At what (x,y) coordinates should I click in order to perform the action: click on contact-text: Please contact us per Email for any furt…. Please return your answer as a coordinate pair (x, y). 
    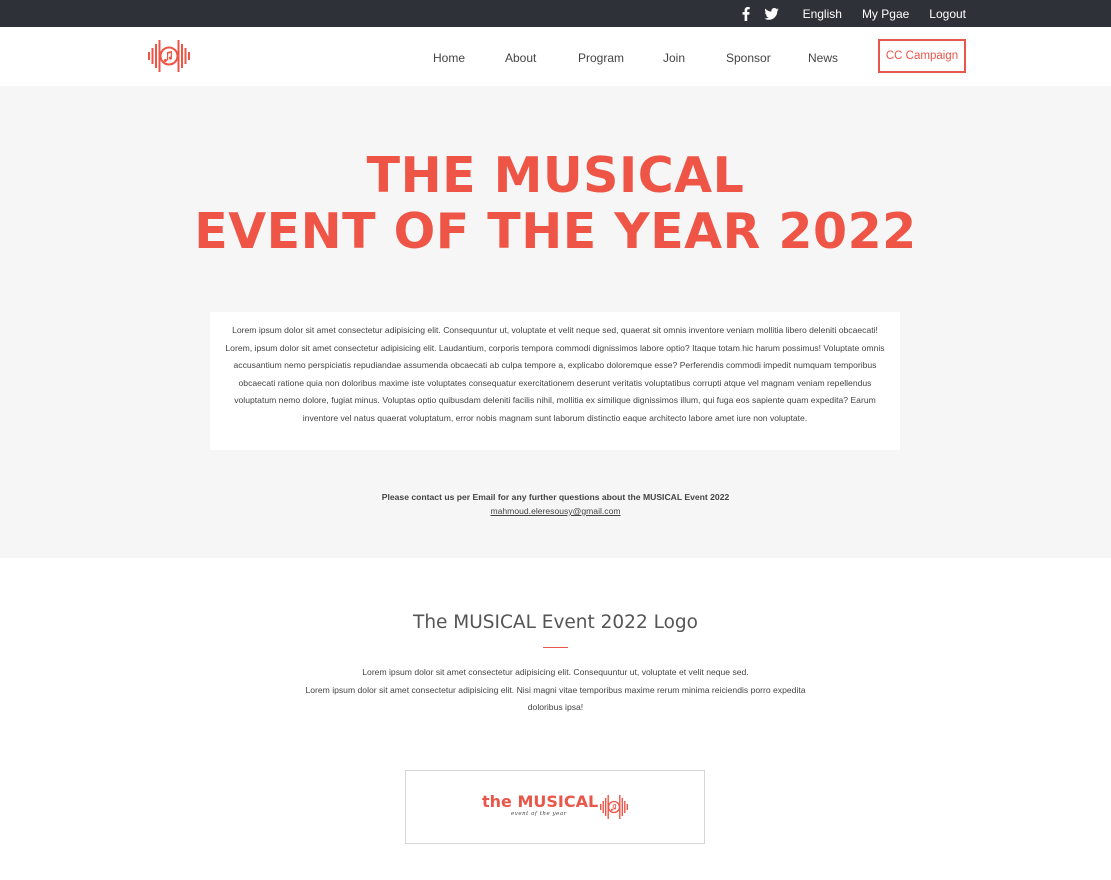
    Looking at the image, I should click on (555, 497).